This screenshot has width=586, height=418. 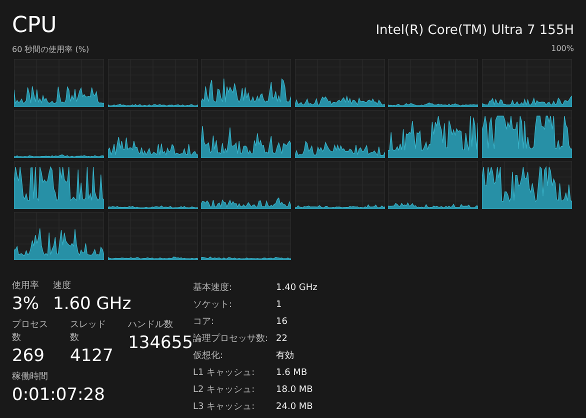 I want to click on detail-value: 16, so click(x=282, y=322).